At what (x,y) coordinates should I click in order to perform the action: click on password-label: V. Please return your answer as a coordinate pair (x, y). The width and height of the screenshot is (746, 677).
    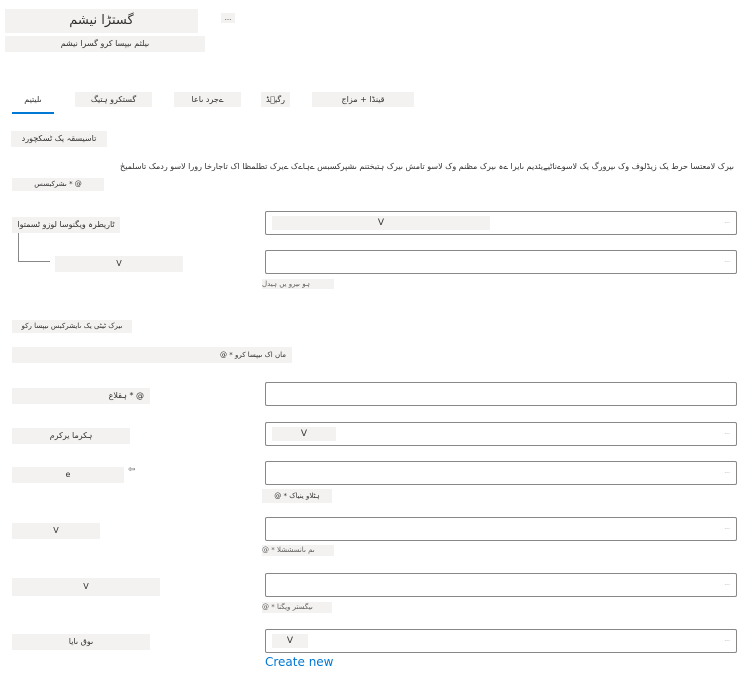
    Looking at the image, I should click on (86, 587).